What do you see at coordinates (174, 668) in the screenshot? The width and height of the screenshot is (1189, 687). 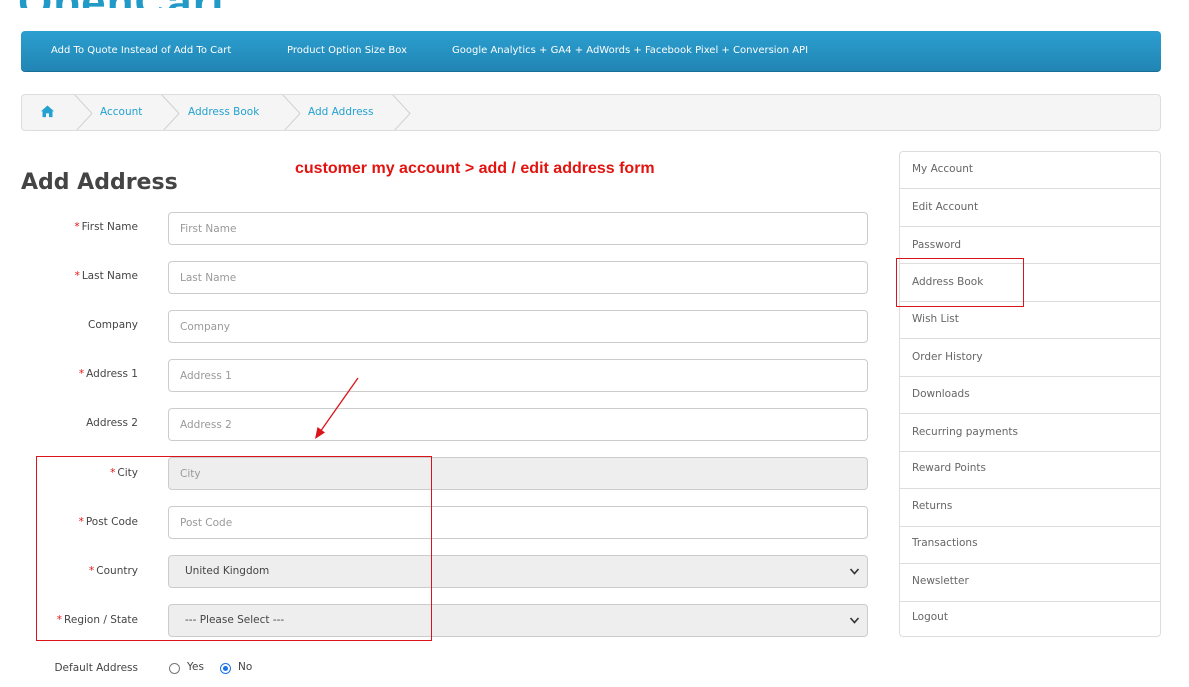 I see `default-address-yes-radio` at bounding box center [174, 668].